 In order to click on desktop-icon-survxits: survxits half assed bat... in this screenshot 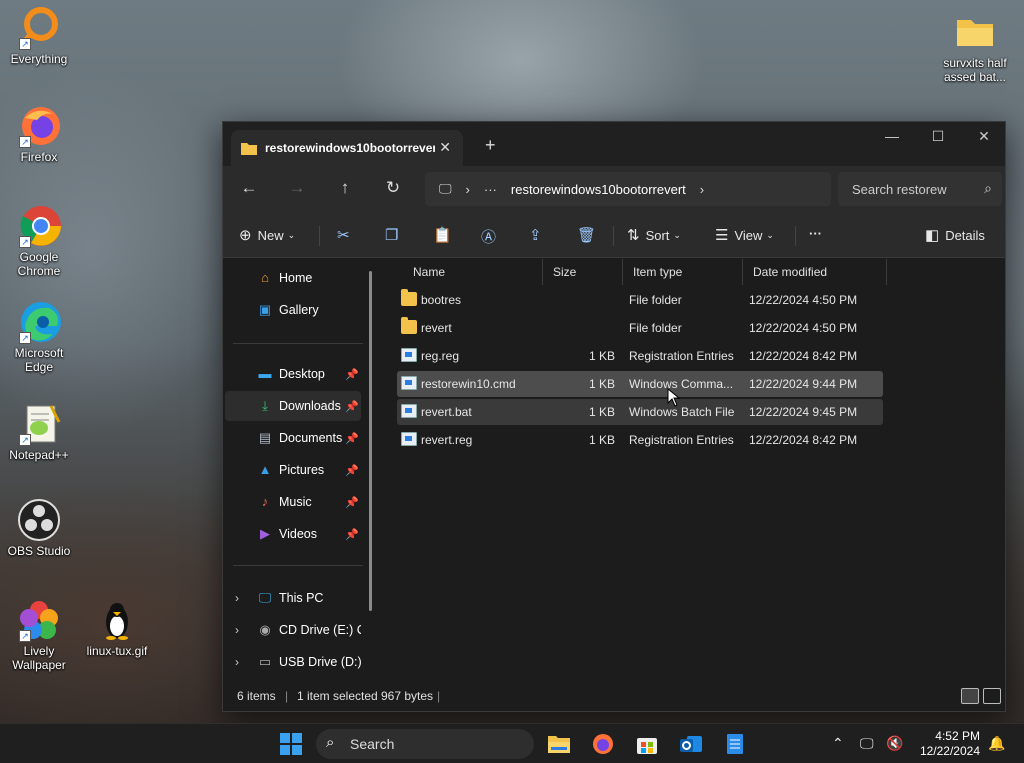, I will do `click(975, 47)`.